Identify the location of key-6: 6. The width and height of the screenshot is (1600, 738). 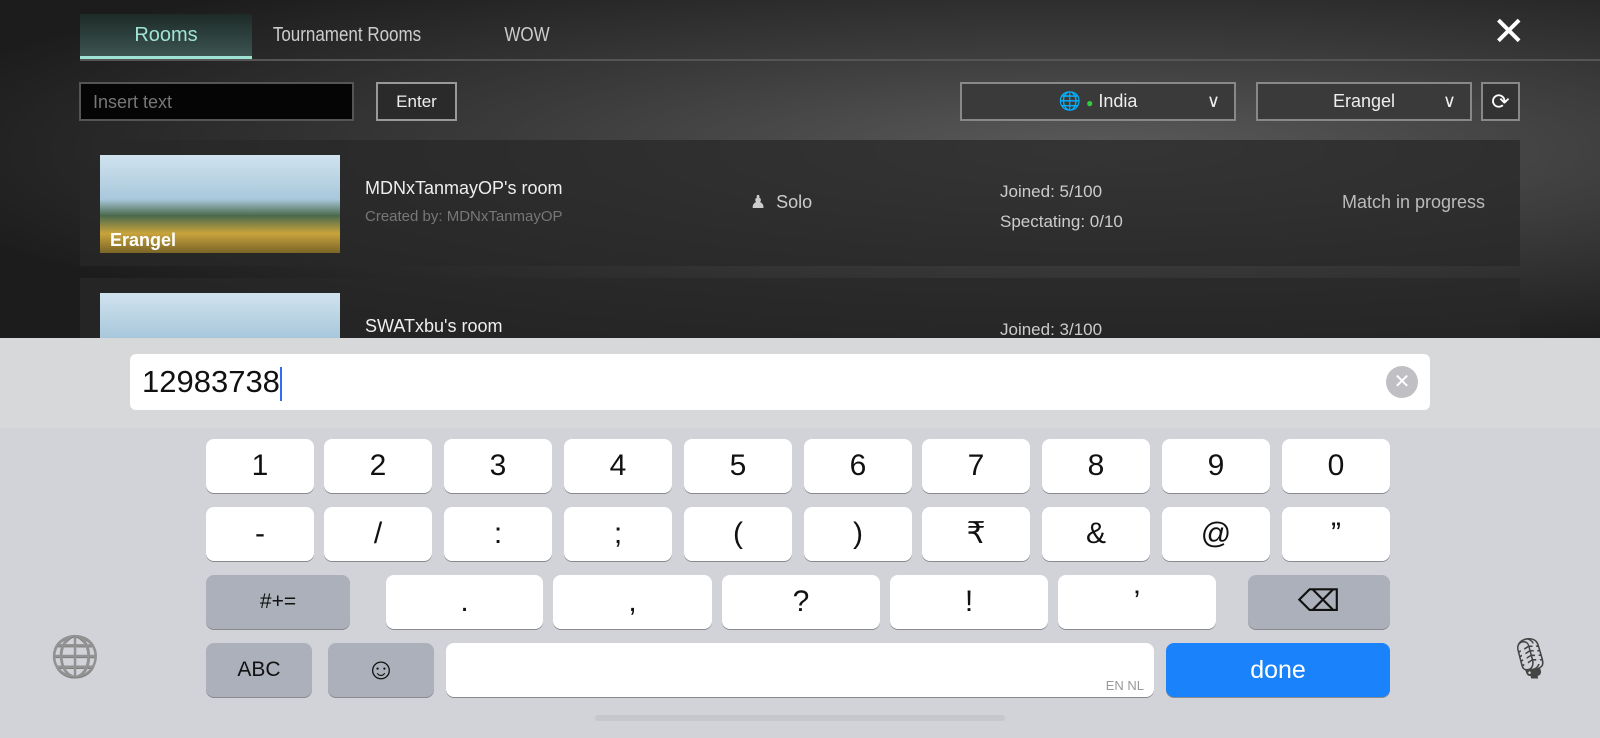
(858, 466).